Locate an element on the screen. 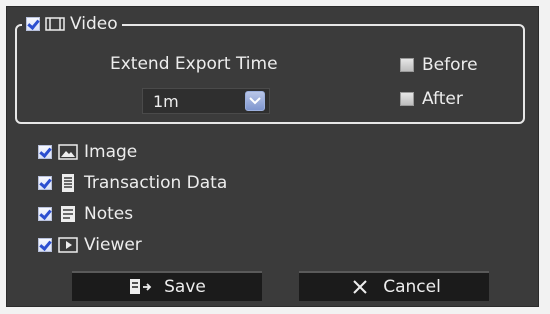 The image size is (550, 314). notes-option: Notes is located at coordinates (85, 214).